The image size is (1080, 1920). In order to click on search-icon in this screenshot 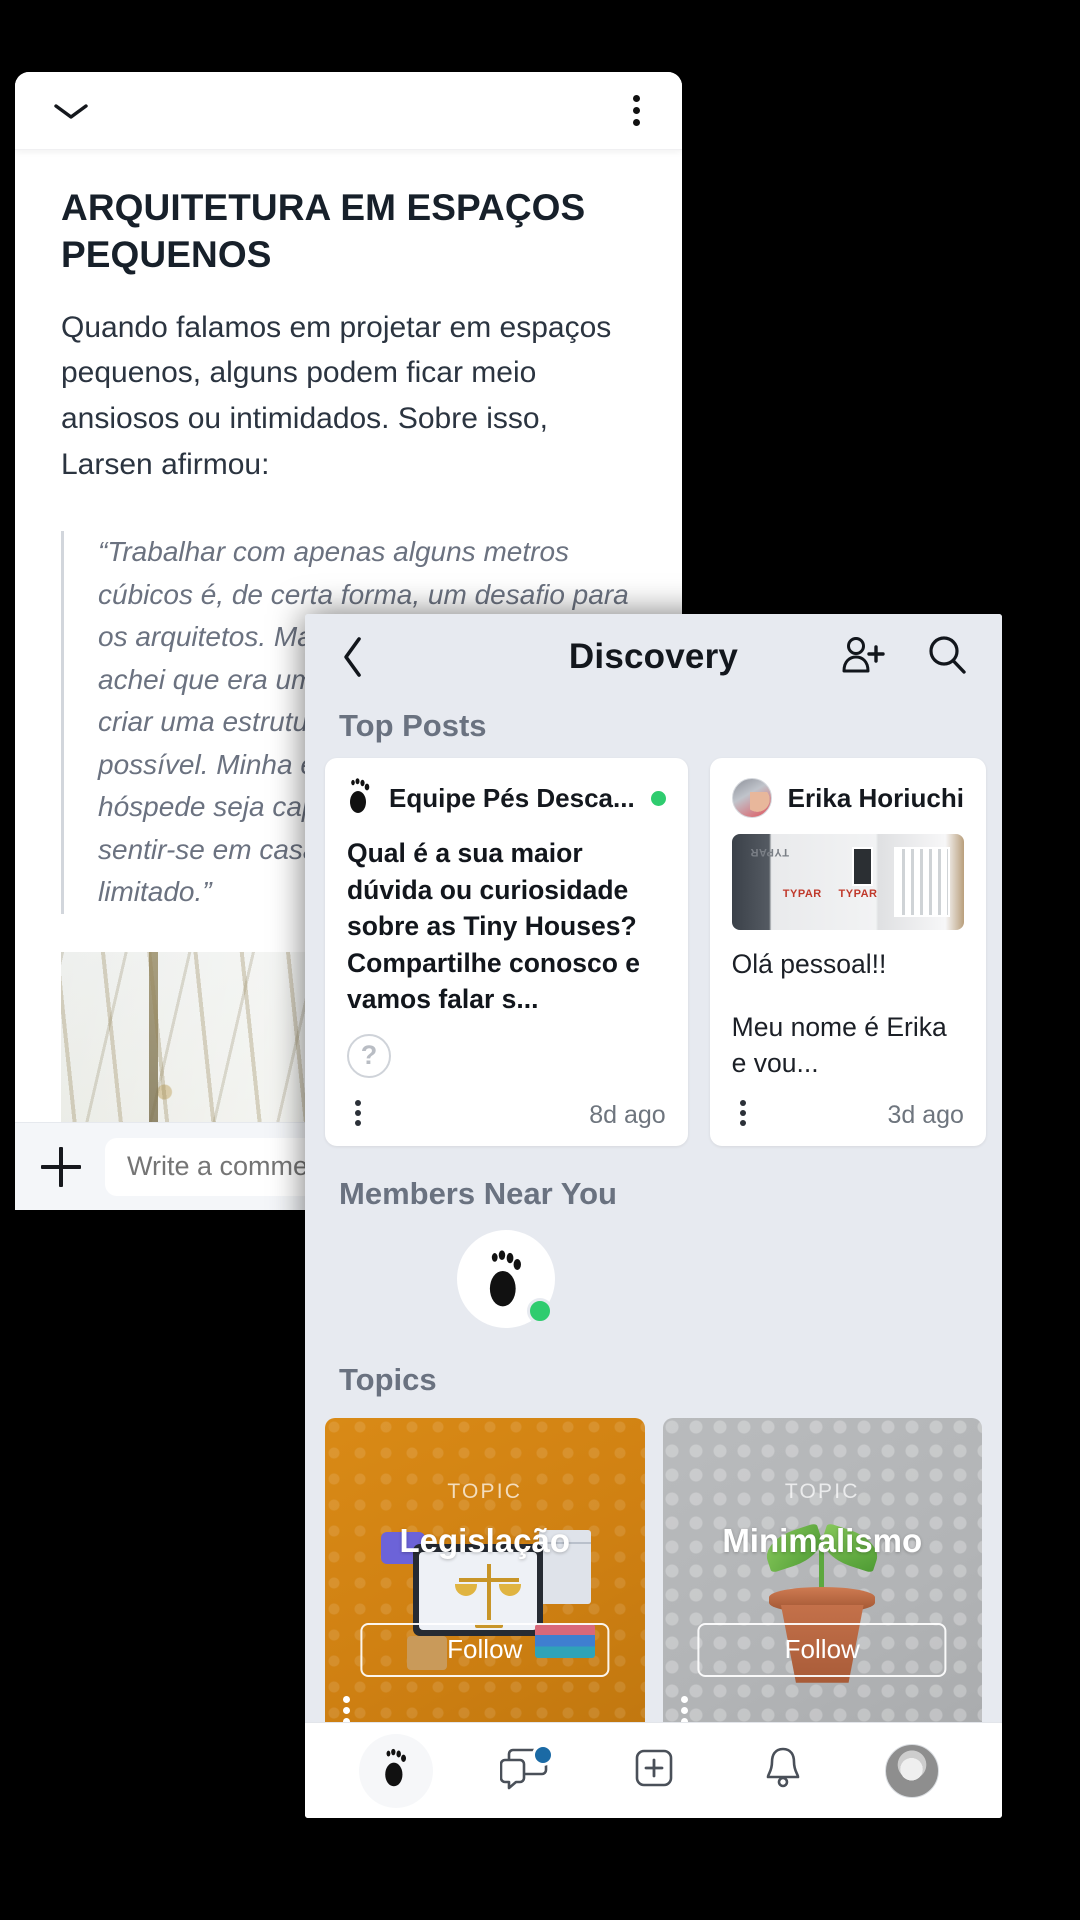, I will do `click(947, 657)`.